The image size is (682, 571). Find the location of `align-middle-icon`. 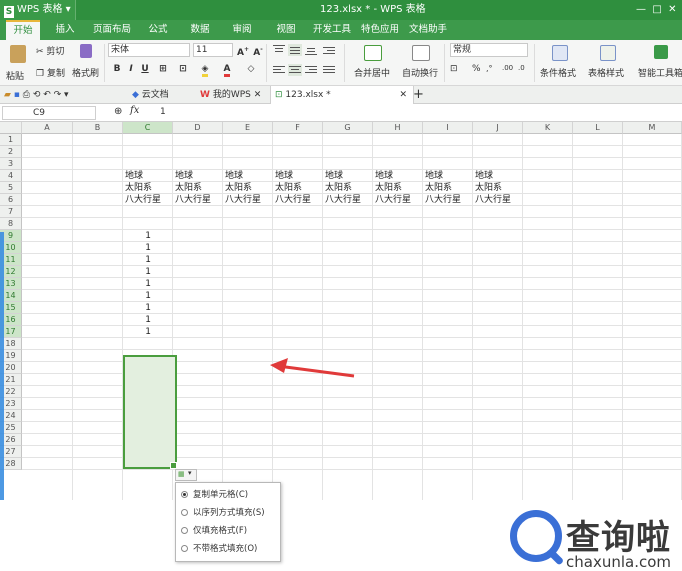

align-middle-icon is located at coordinates (295, 50).